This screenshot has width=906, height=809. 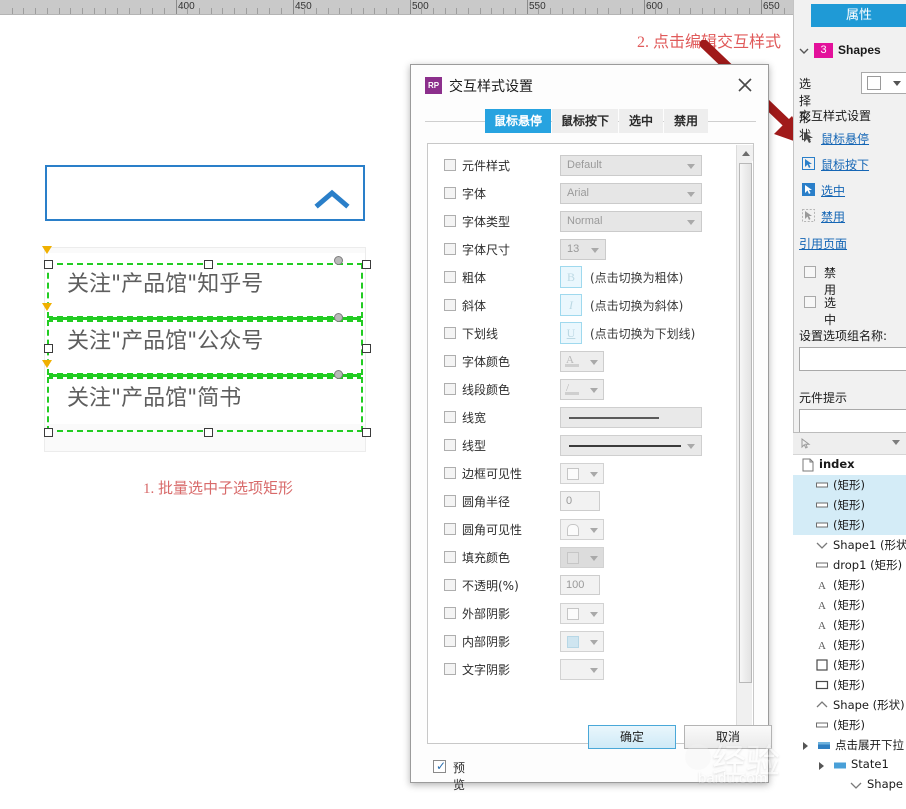 What do you see at coordinates (686, 121) in the screenshot?
I see `tab-disabled: 禁用` at bounding box center [686, 121].